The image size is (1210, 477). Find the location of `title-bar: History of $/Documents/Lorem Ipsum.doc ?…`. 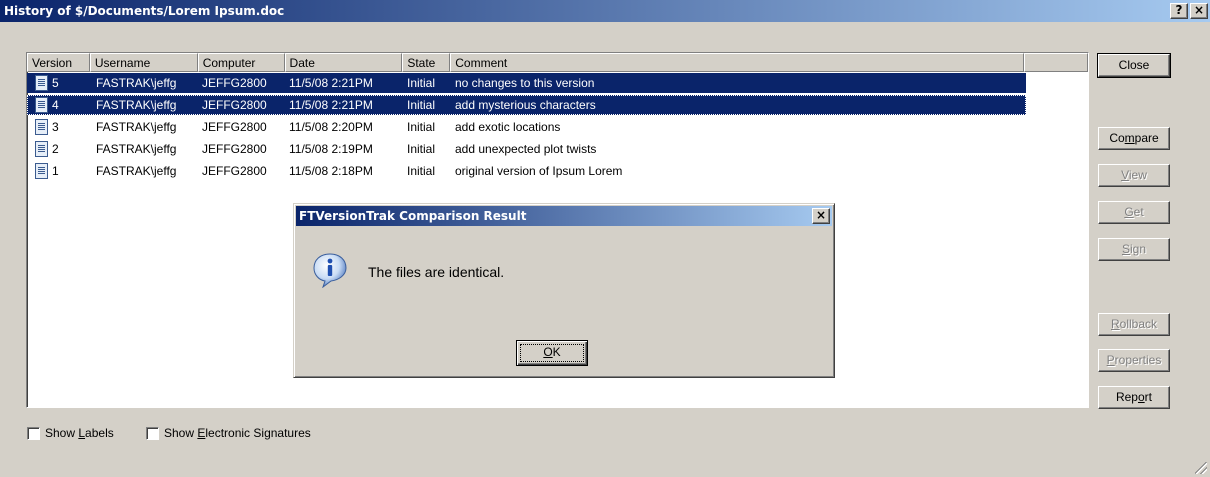

title-bar: History of $/Documents/Lorem Ipsum.doc ?… is located at coordinates (605, 11).